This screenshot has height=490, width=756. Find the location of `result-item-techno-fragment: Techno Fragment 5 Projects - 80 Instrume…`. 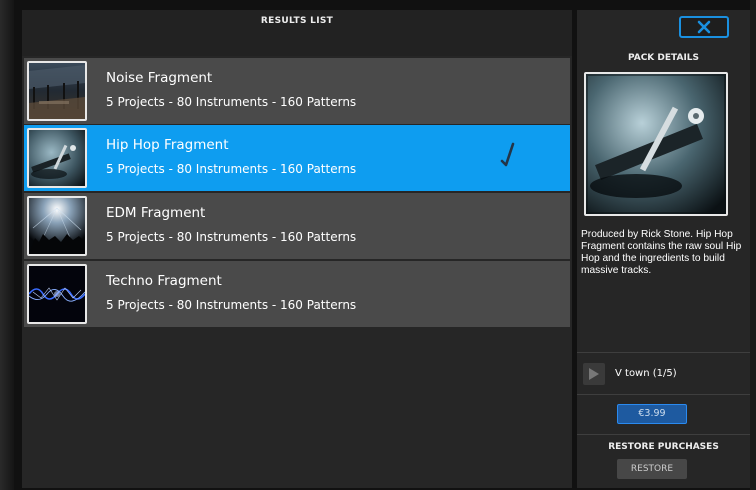

result-item-techno-fragment: Techno Fragment 5 Projects - 80 Instrume… is located at coordinates (297, 294).